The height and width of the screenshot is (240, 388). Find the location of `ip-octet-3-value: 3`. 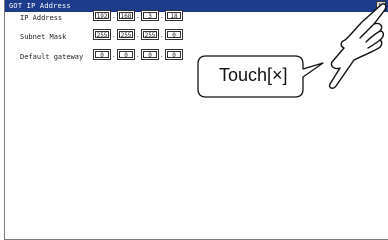

ip-octet-3-value: 3 is located at coordinates (150, 16).